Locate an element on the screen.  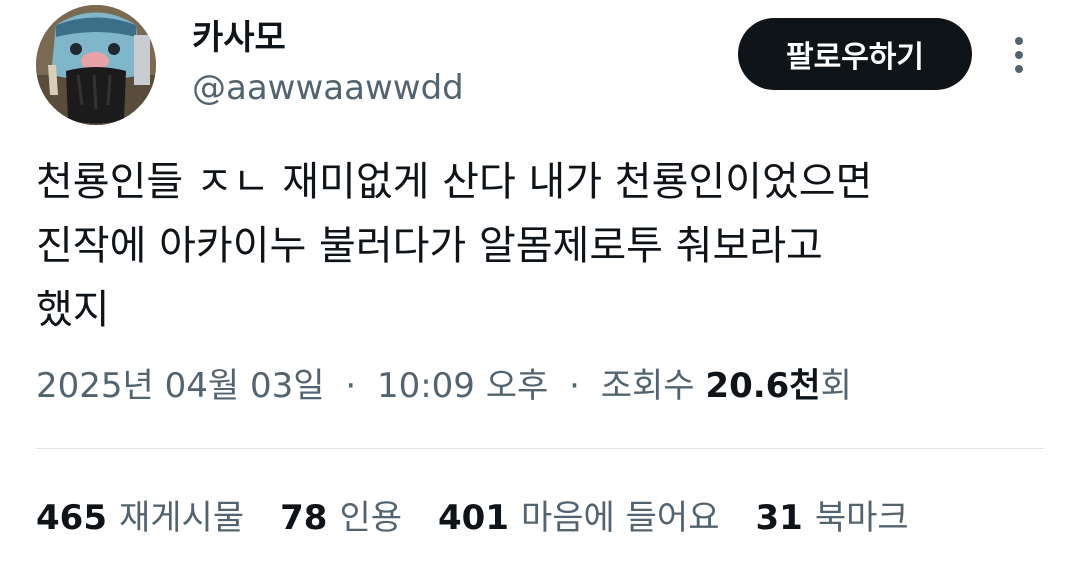
likes-stat: 401 마음에 들어요 is located at coordinates (578, 518).